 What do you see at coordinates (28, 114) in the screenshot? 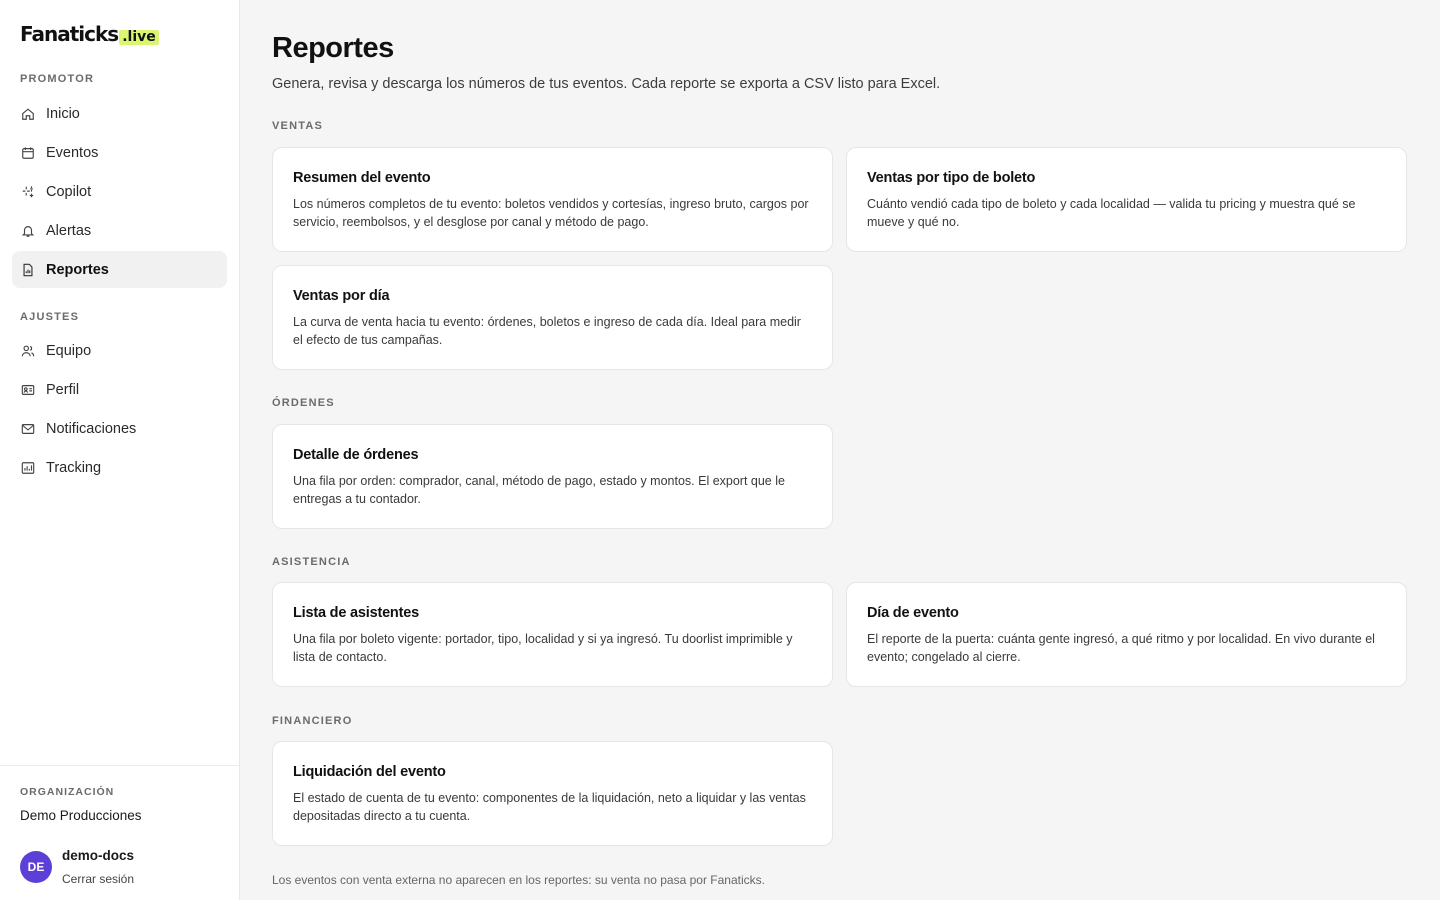
I see `home-icon` at bounding box center [28, 114].